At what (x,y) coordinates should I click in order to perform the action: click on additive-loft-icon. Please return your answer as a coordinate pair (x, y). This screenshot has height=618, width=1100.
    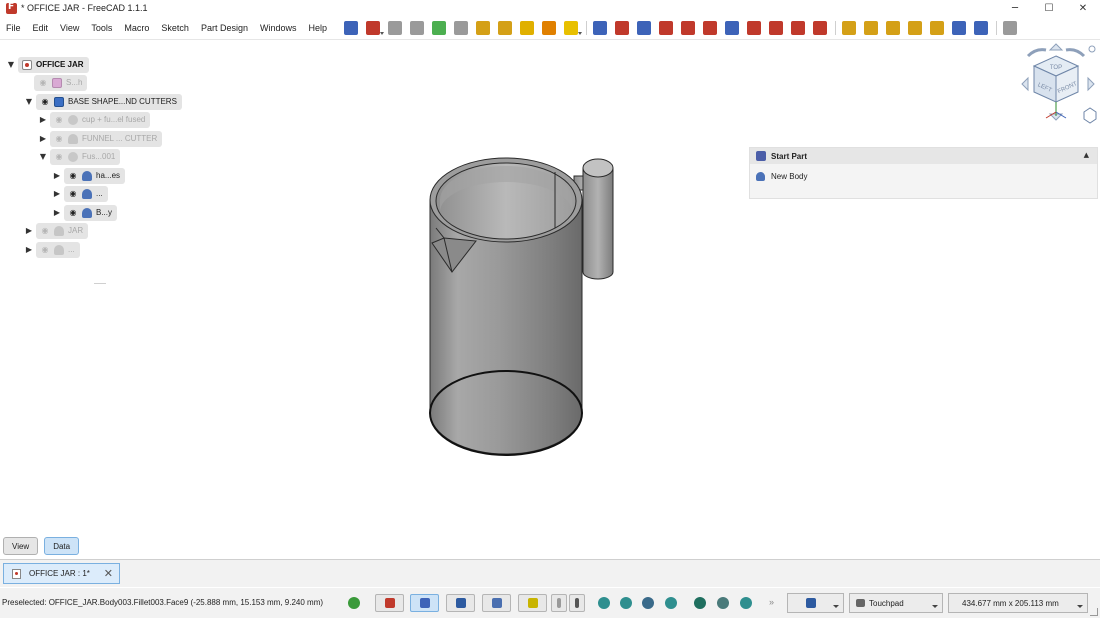
    Looking at the image, I should click on (644, 28).